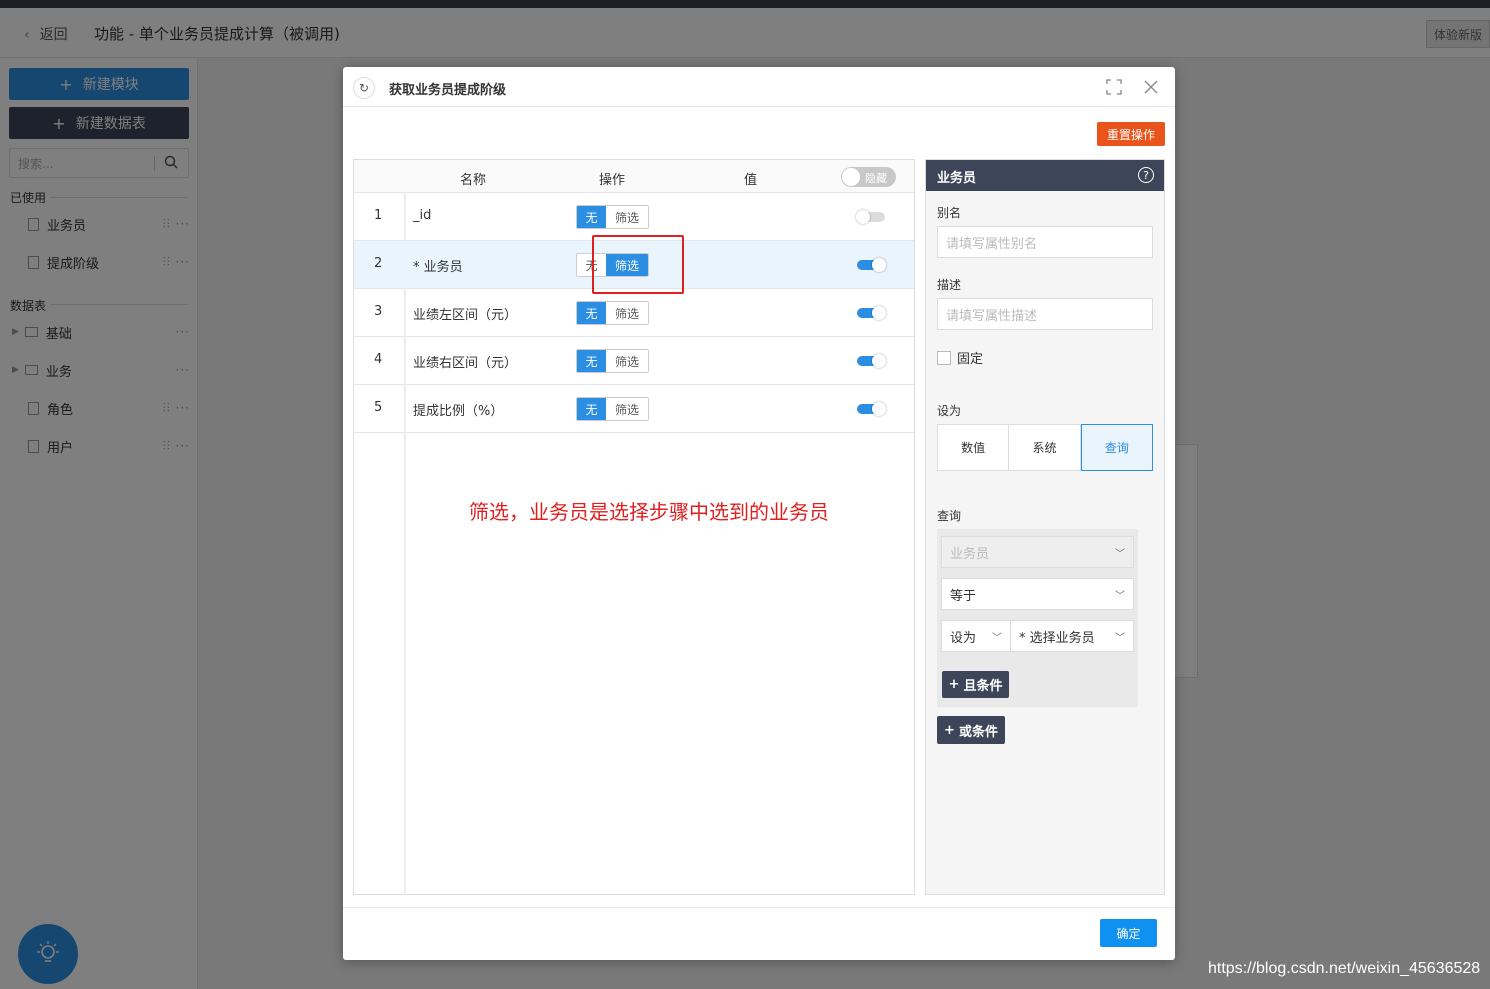  I want to click on fixed-checkbox: 固定, so click(960, 357).